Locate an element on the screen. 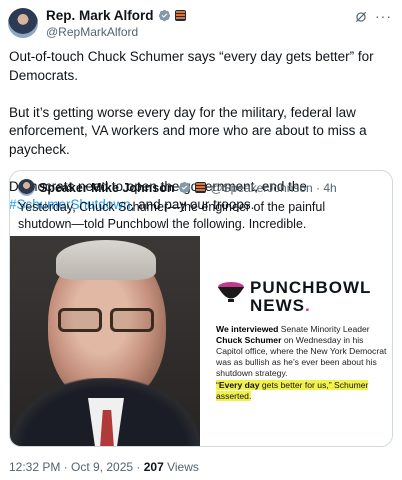 This screenshot has height=480, width=402. timestamp: 12:32 PM · Oct 9, 2025 · is located at coordinates (76, 467).